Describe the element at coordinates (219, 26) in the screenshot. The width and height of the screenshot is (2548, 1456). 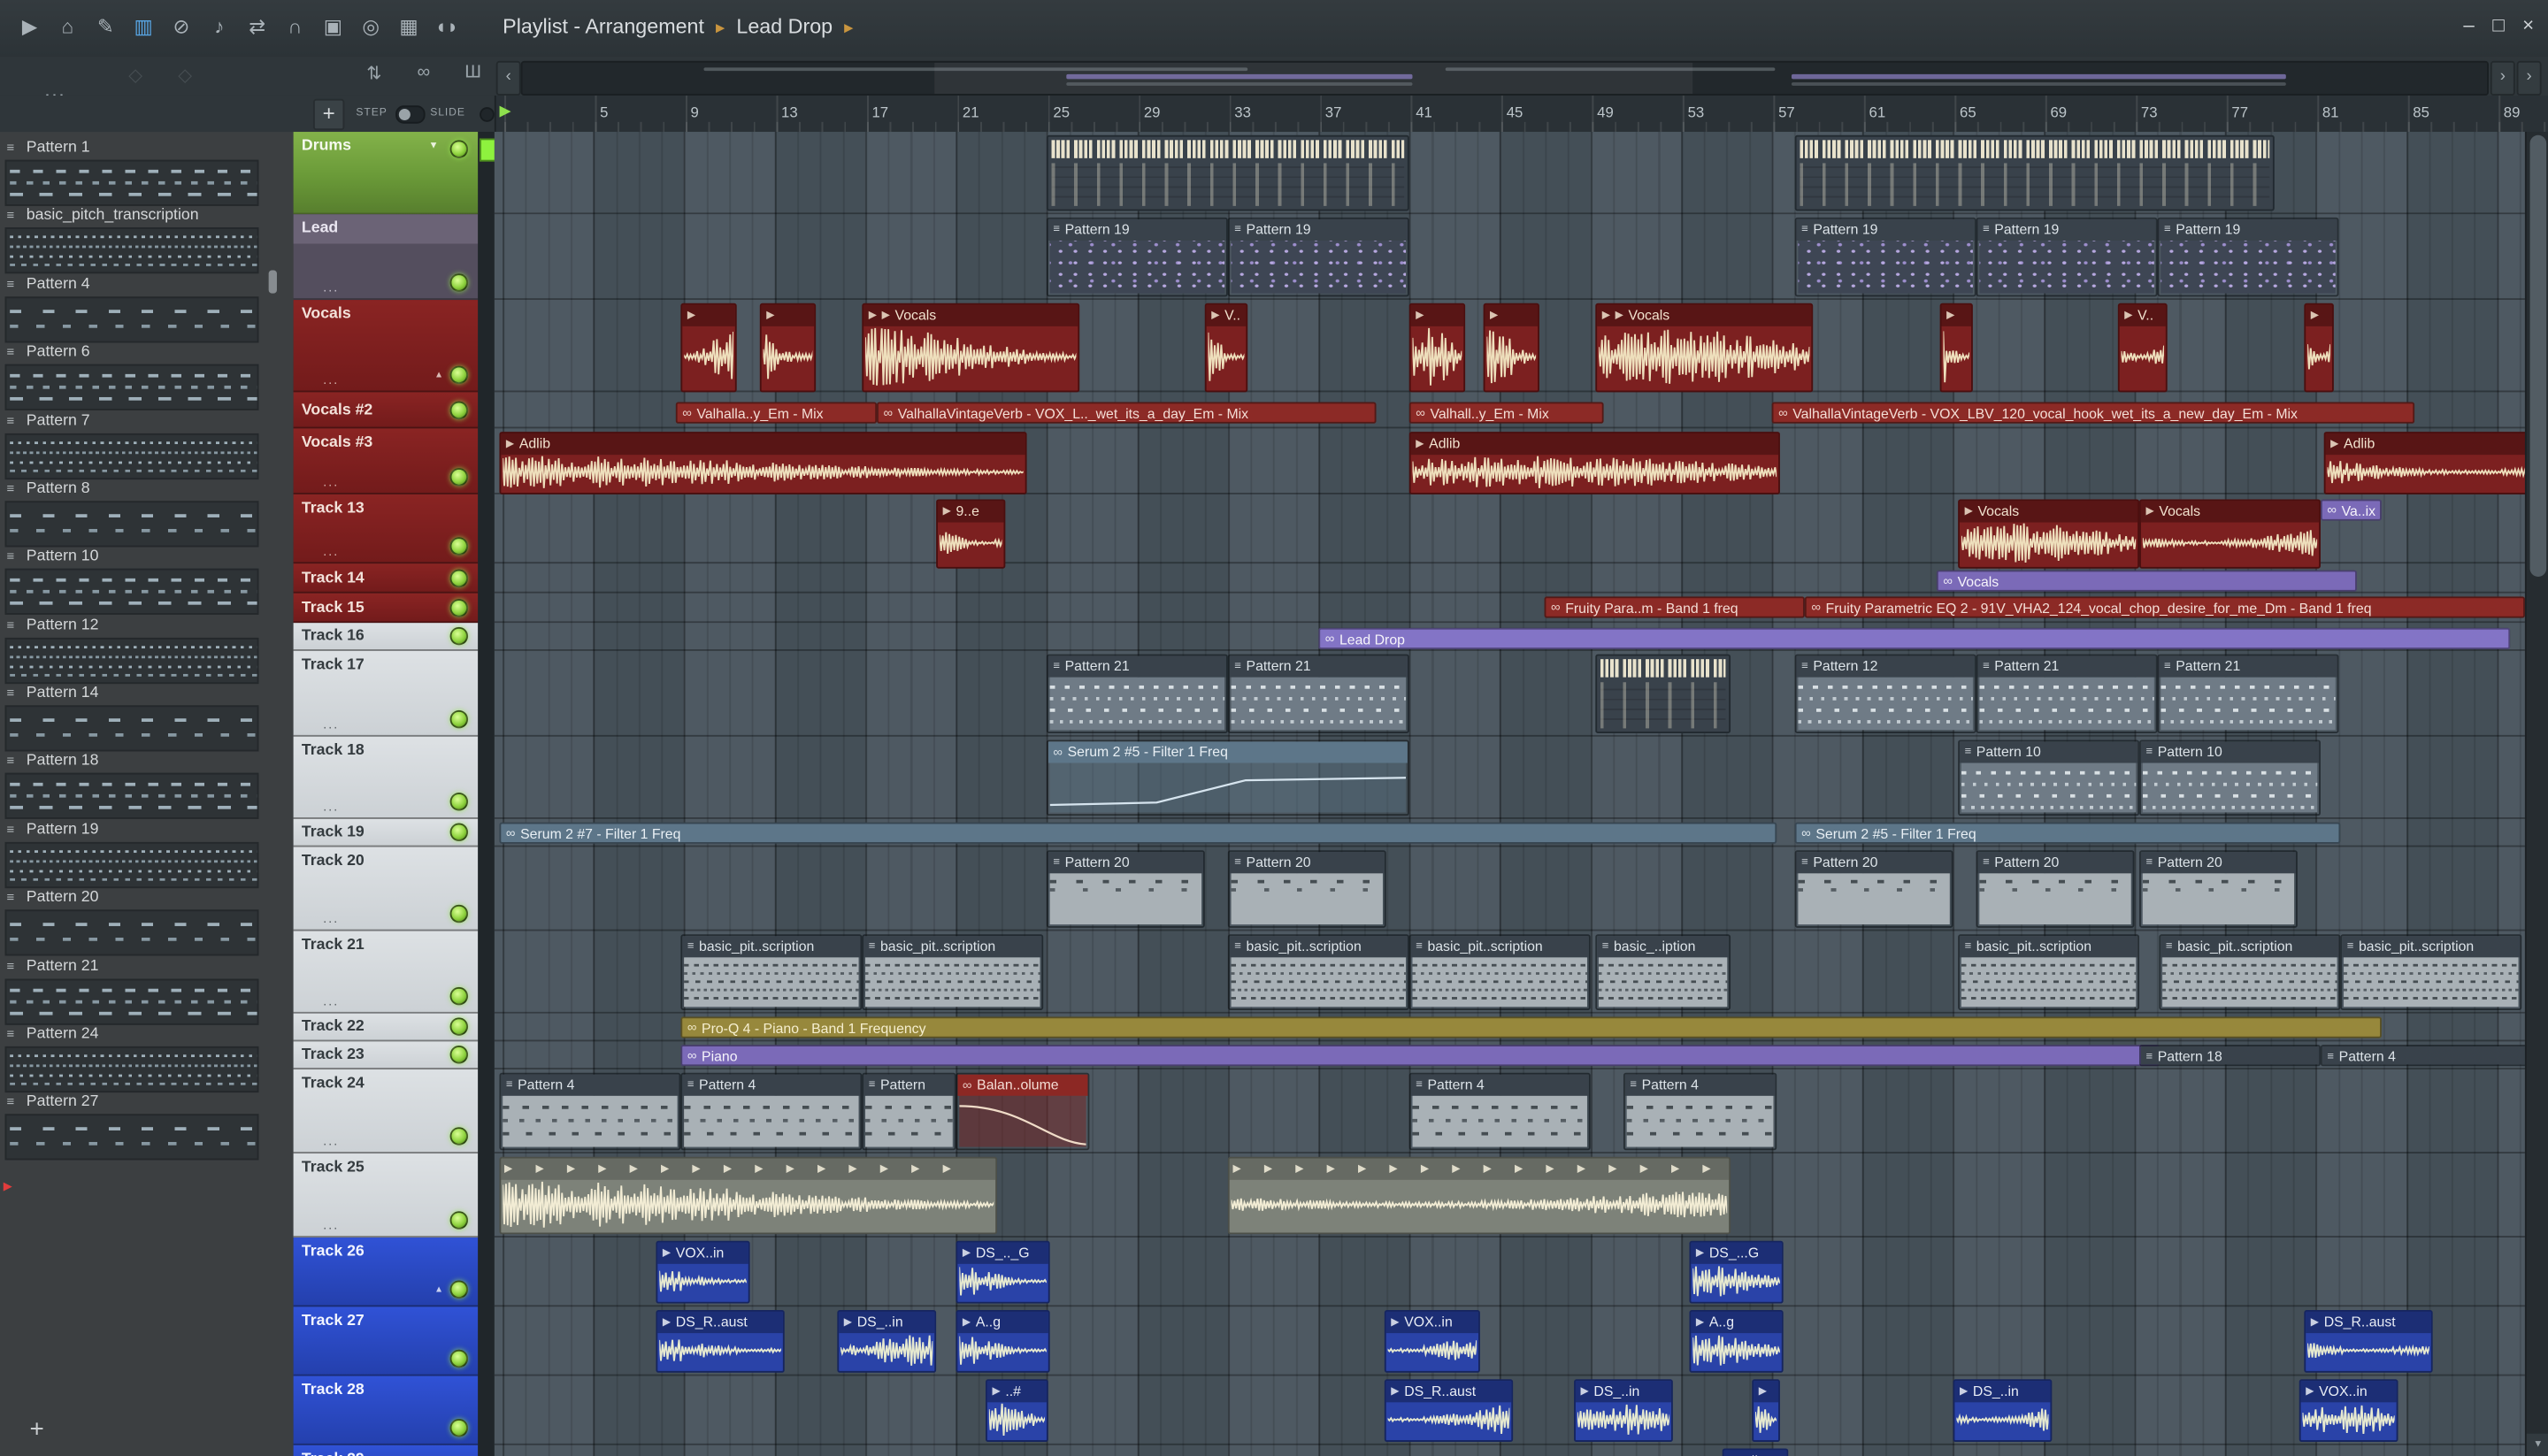
I see `slip-tool-icon: ♪` at that location.